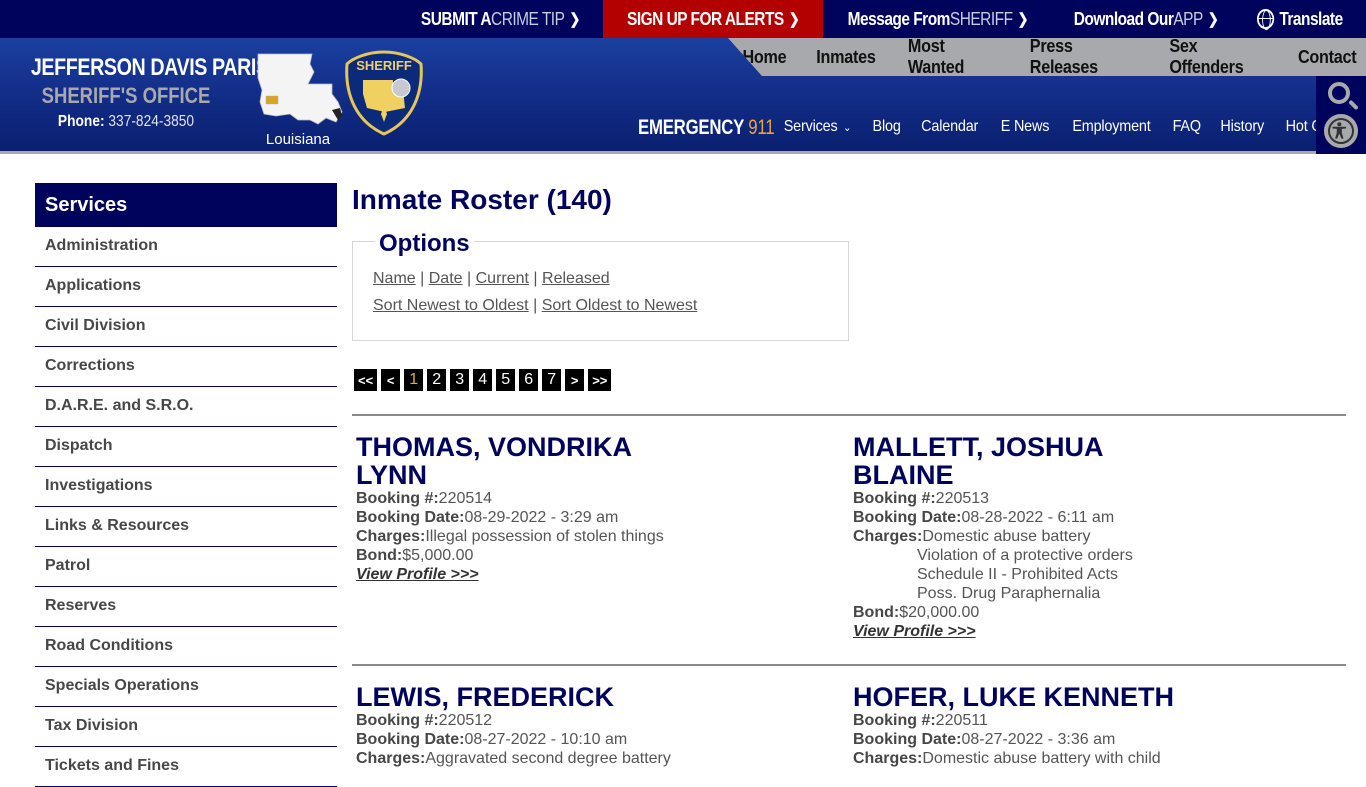 The width and height of the screenshot is (1366, 787). What do you see at coordinates (391, 380) in the screenshot?
I see `page-prev-button: <` at bounding box center [391, 380].